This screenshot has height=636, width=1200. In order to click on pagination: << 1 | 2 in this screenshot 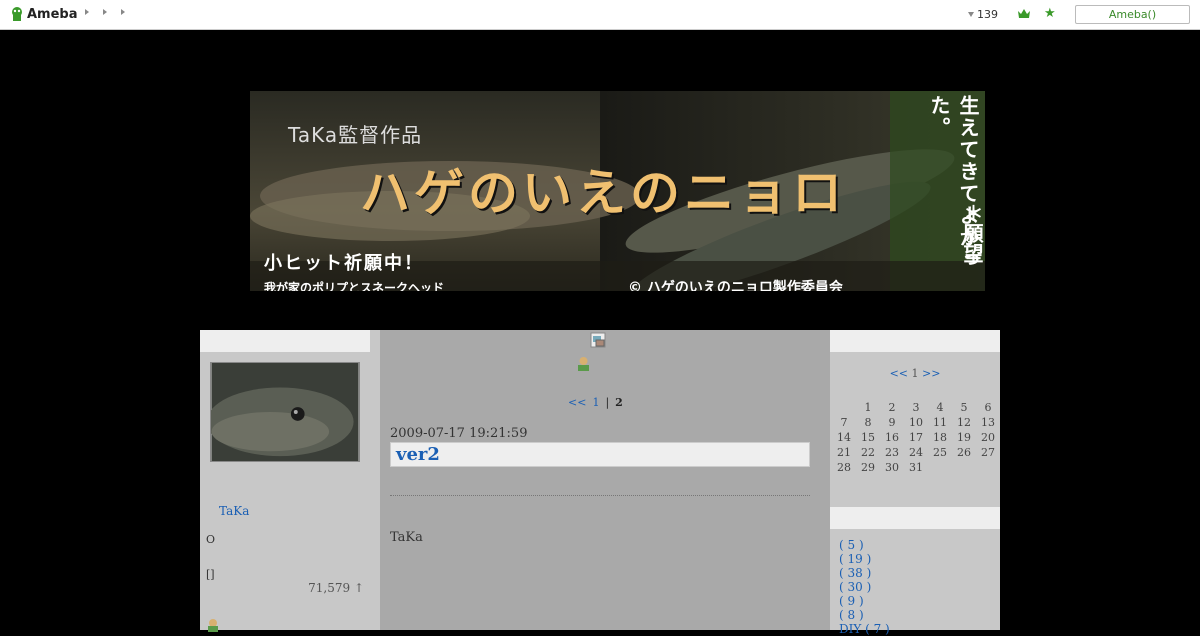, I will do `click(595, 402)`.